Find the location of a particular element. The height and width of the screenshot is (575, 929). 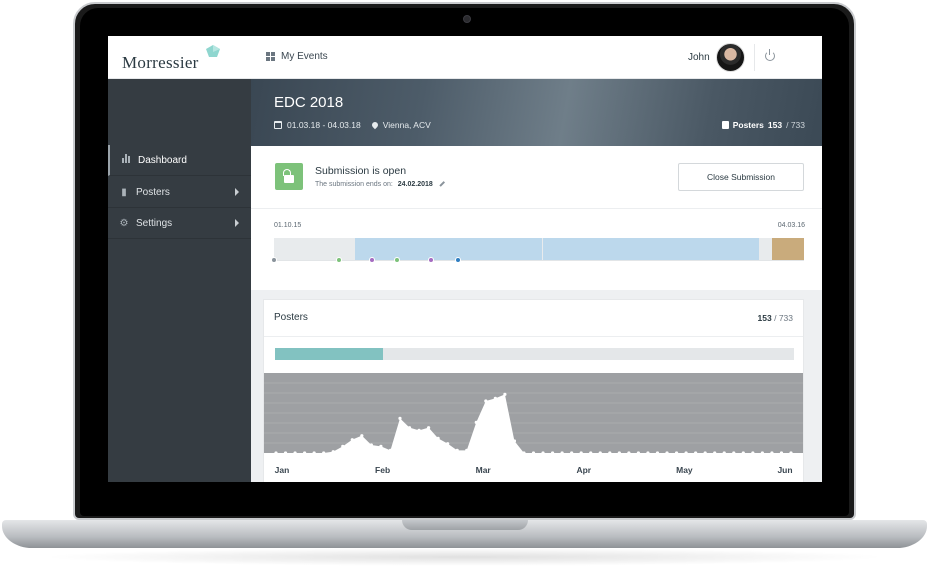

posters-card-divider is located at coordinates (533, 336).